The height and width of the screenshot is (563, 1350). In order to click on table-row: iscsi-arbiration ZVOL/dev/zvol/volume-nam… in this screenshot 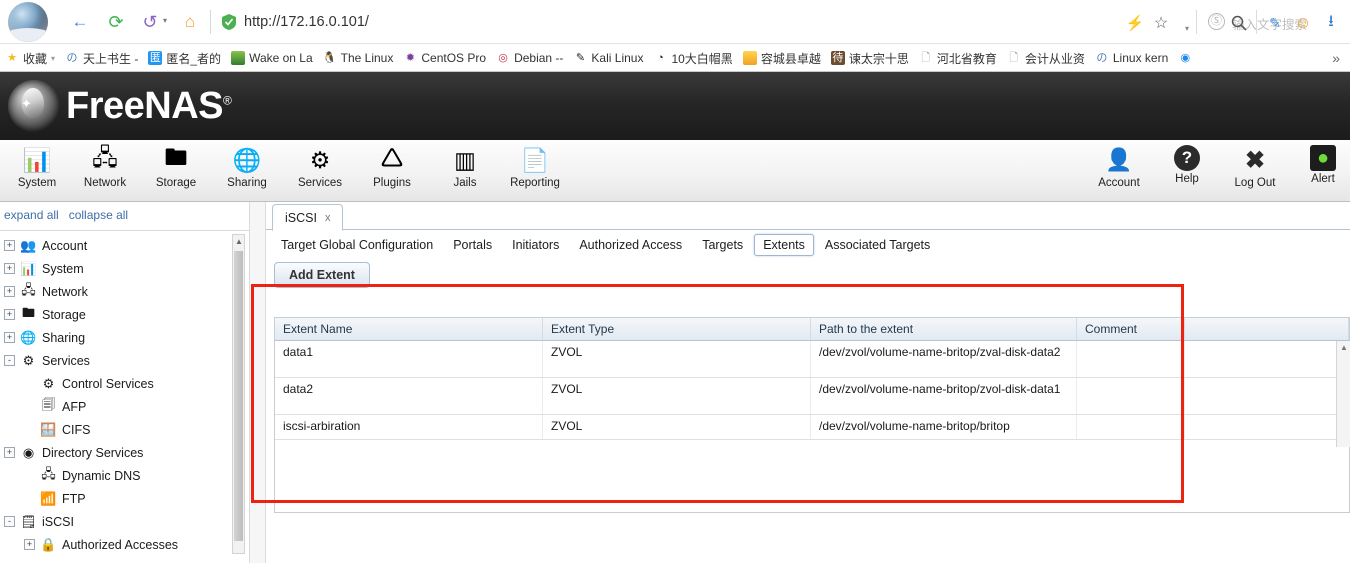, I will do `click(812, 427)`.